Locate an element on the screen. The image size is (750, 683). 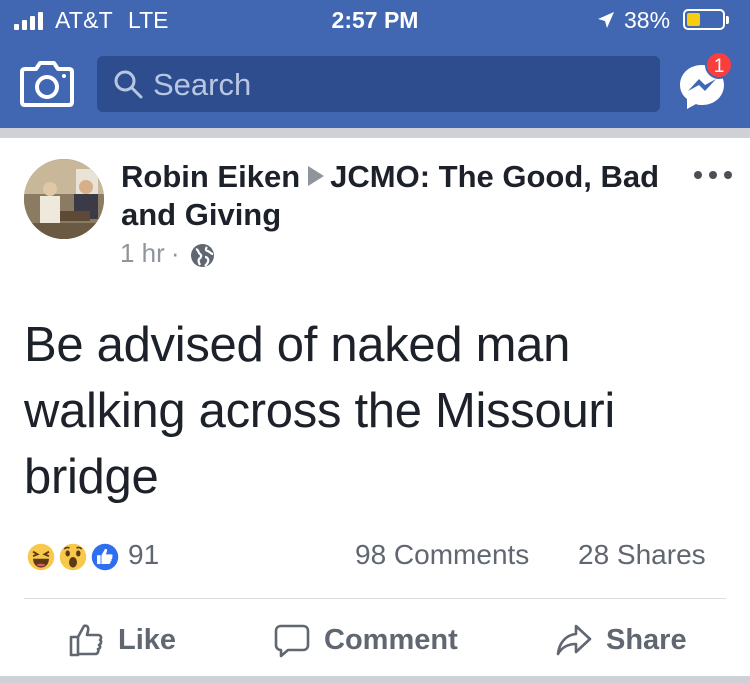
post-time: 1 hr is located at coordinates (142, 253).